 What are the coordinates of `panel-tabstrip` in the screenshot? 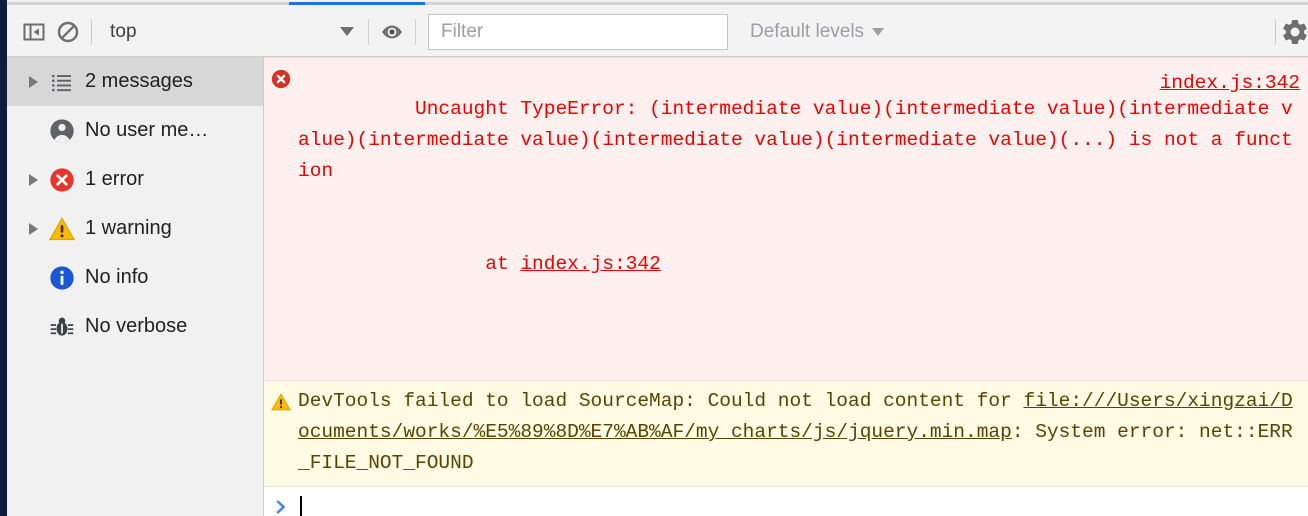 It's located at (657, 3).